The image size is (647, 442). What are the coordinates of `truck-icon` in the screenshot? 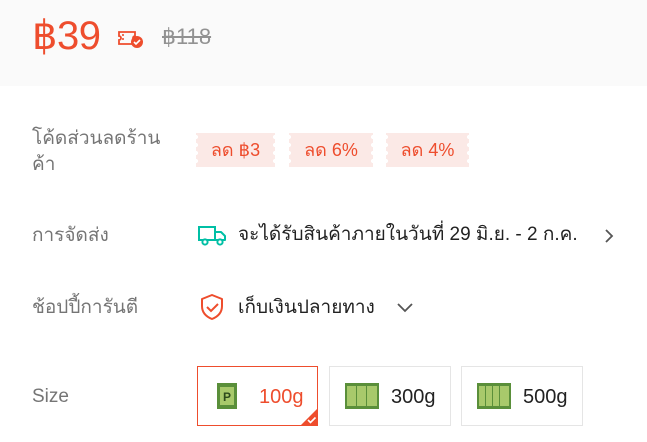 It's located at (212, 236).